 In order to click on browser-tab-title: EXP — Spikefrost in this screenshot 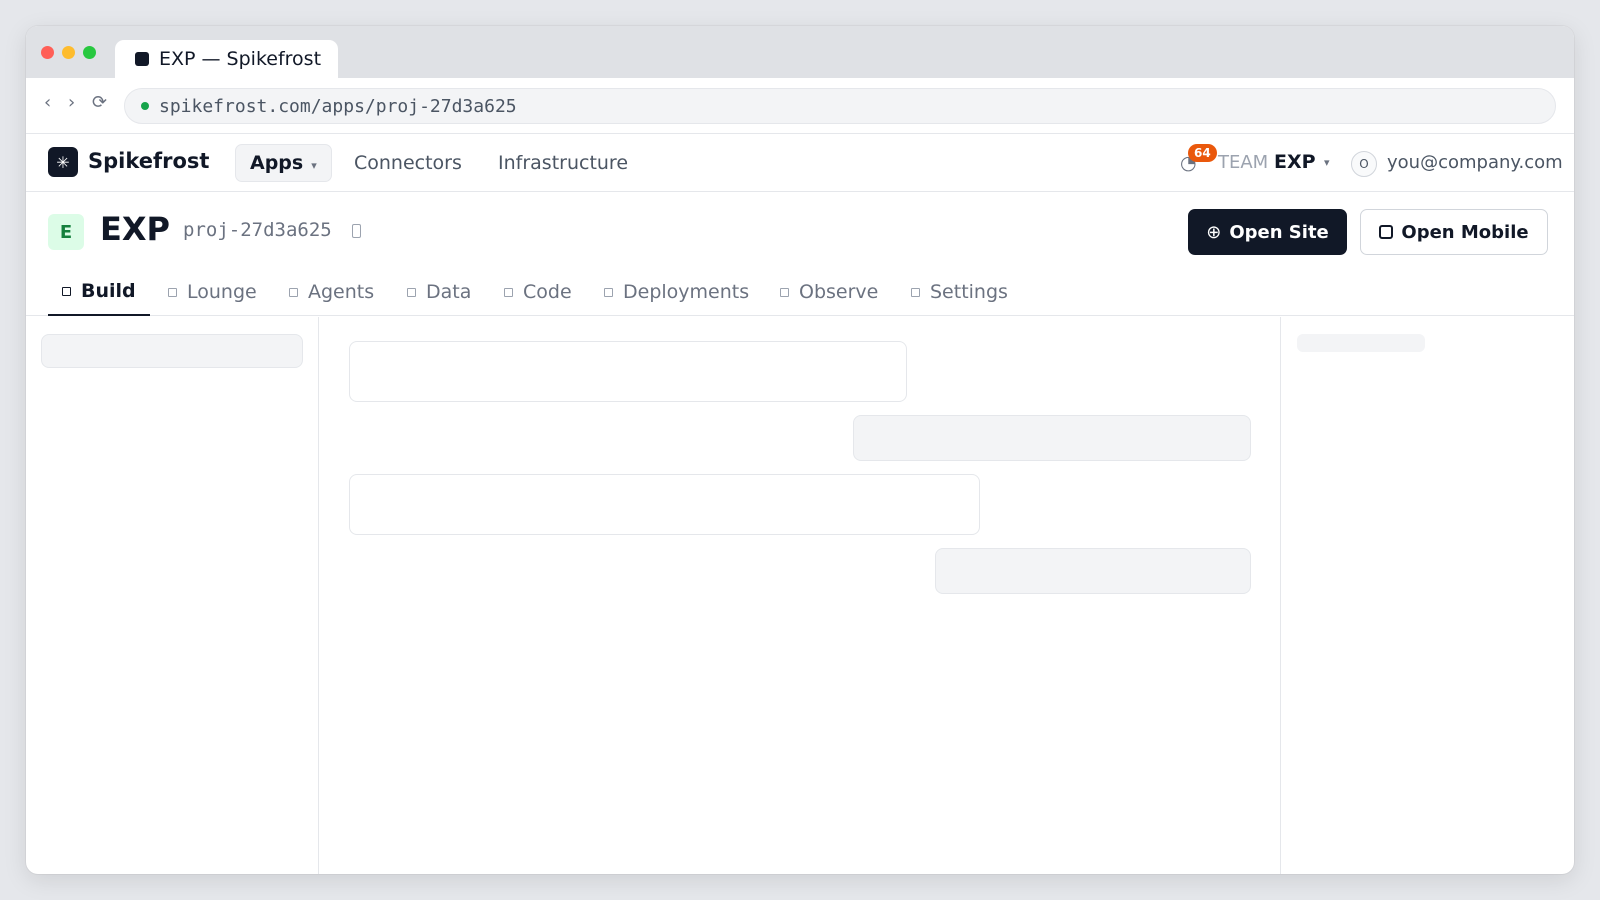, I will do `click(240, 59)`.